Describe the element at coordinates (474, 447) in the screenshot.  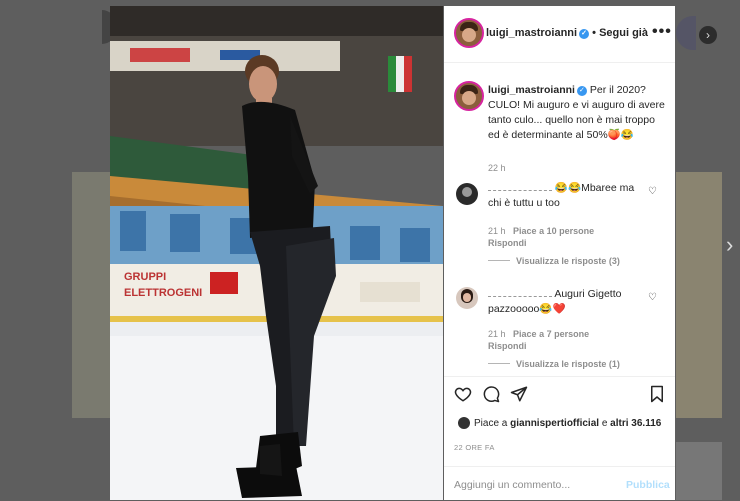
I see `post-timestamp: 22 ORE FA` at that location.